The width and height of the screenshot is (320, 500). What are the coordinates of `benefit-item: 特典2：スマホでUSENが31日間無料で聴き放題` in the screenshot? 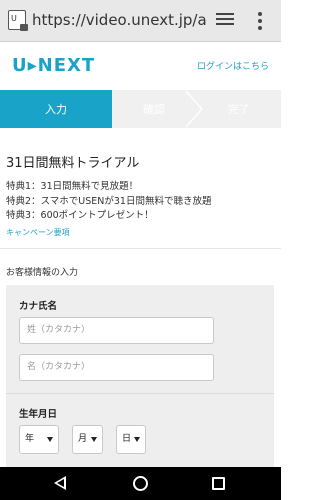 It's located at (109, 201).